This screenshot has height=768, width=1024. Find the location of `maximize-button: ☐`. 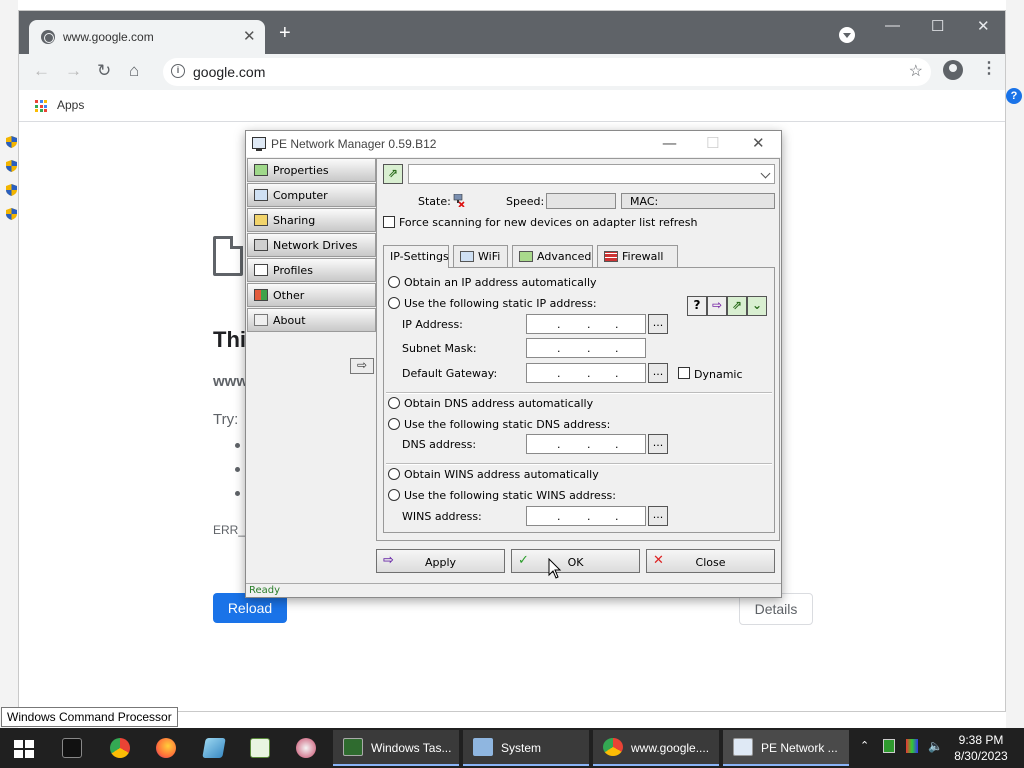

maximize-button: ☐ is located at coordinates (937, 26).